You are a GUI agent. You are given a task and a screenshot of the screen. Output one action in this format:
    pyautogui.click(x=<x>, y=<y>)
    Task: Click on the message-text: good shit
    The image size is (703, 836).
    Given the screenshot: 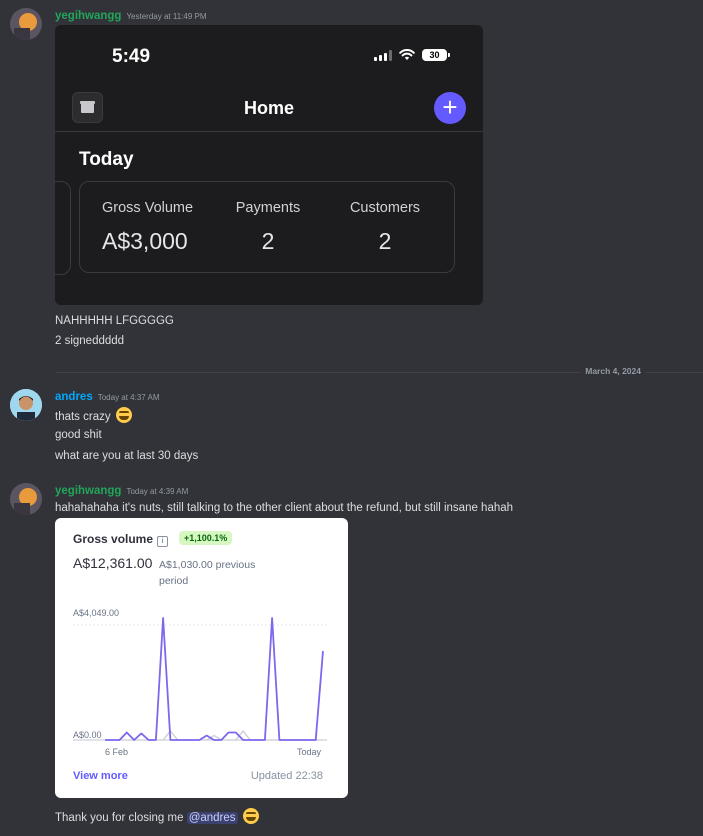 What is the action you would take?
    pyautogui.click(x=78, y=435)
    